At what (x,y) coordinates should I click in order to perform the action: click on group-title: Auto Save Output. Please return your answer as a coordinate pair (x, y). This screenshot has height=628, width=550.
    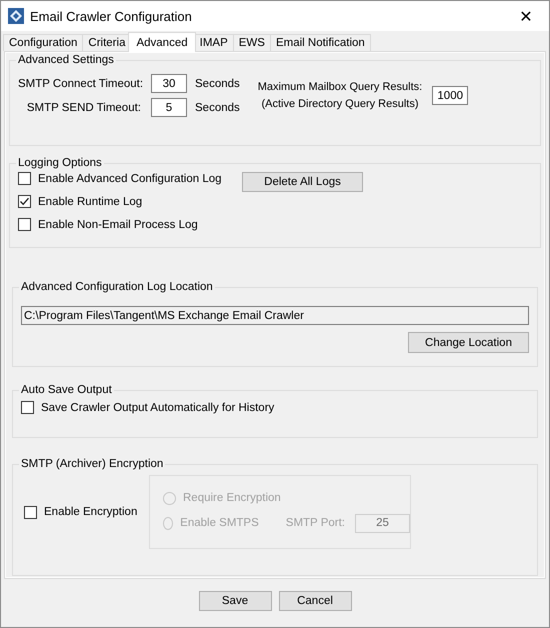
    Looking at the image, I should click on (66, 390).